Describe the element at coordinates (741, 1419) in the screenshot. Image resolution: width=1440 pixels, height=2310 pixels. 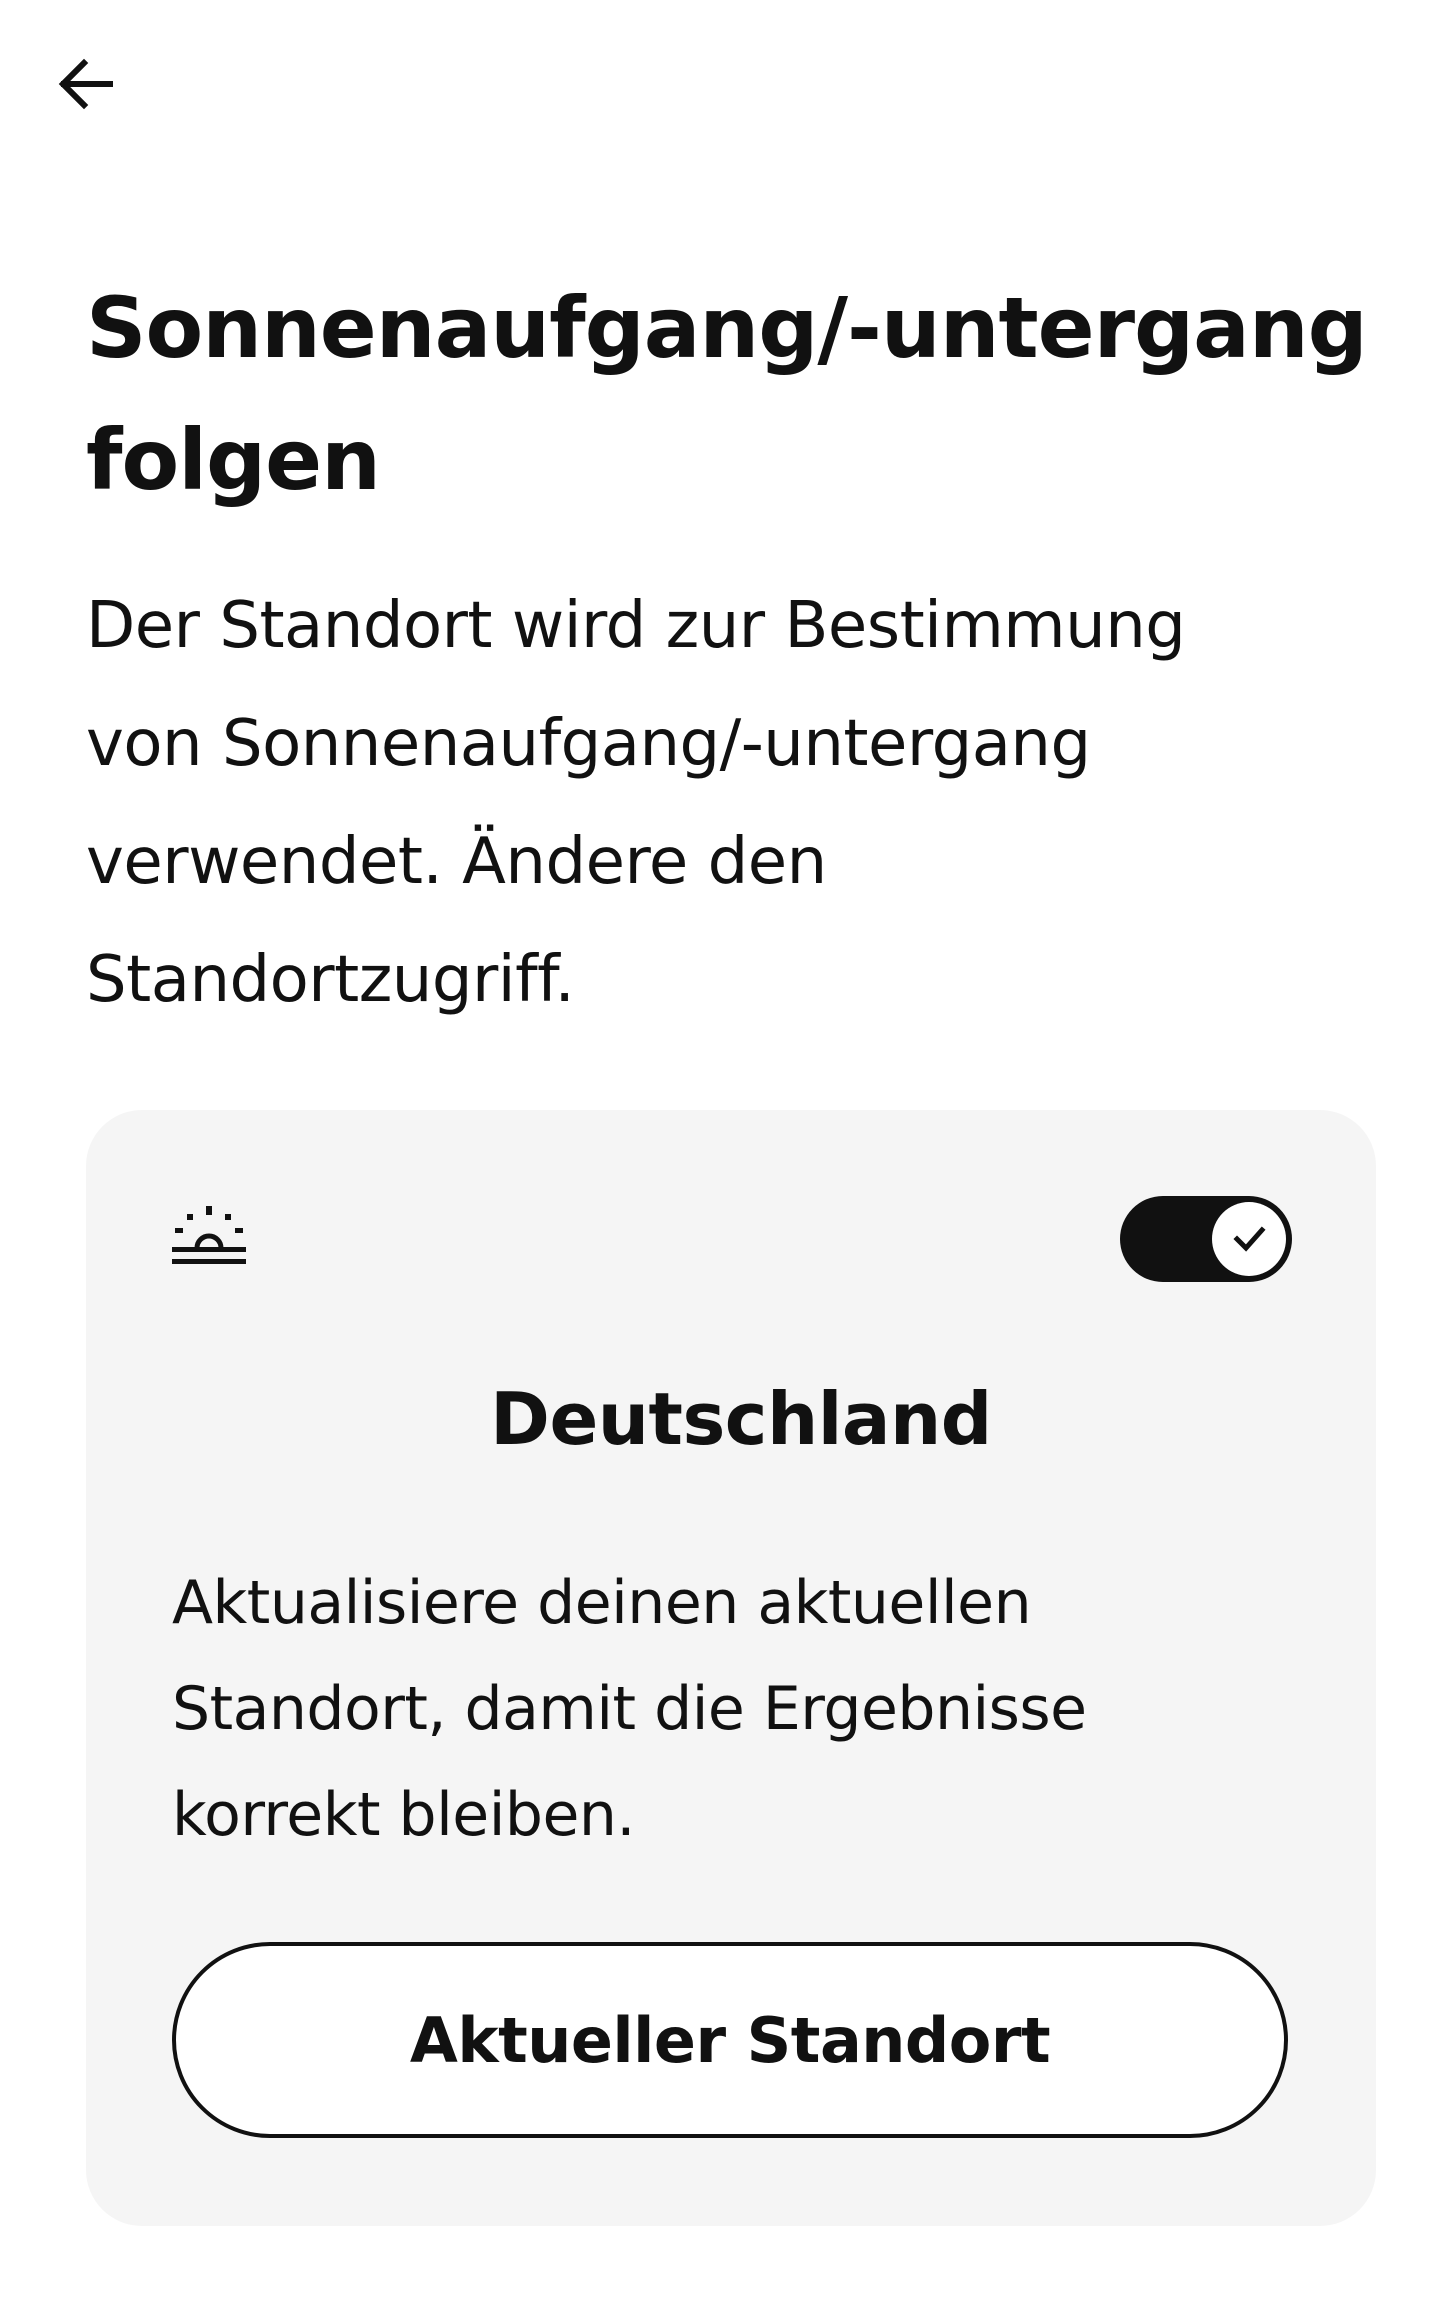
I see `location-name: Deutschland` at that location.